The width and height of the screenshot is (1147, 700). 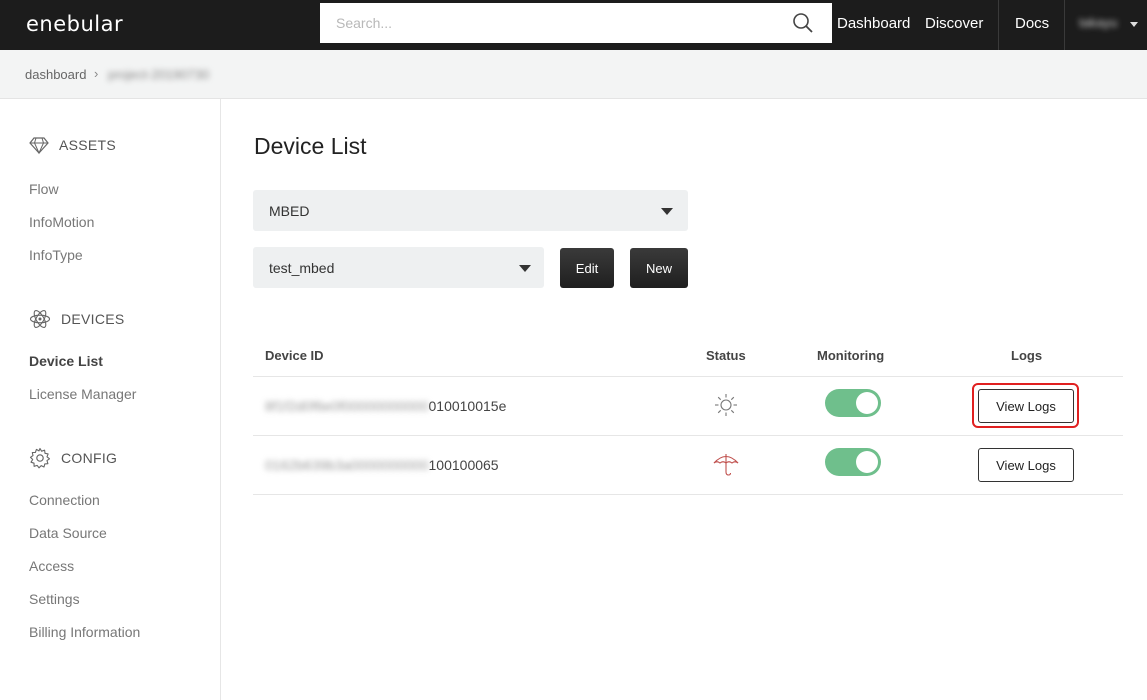 I want to click on sidebar-section-config: CONFIG, so click(x=73, y=458).